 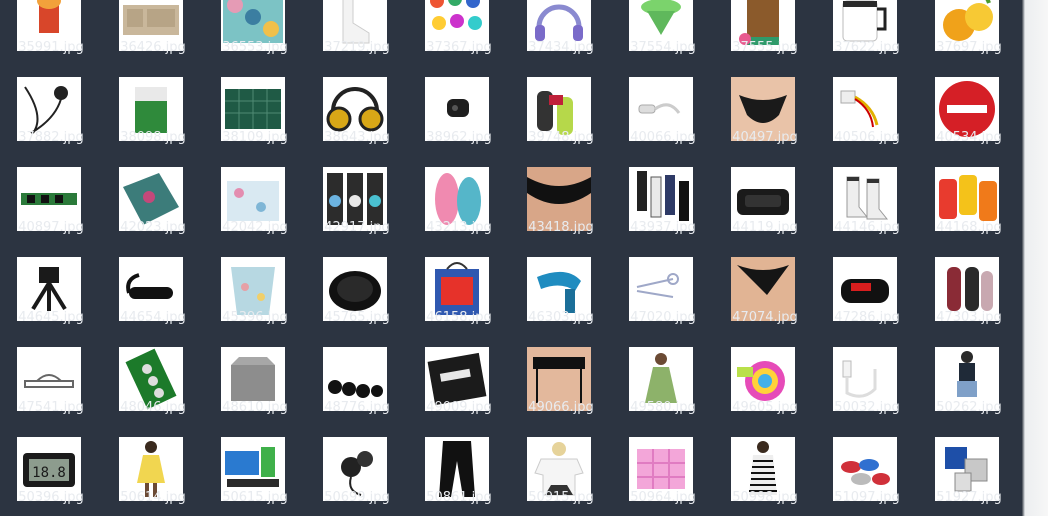 I want to click on file-name: 37622.jpg, so click(x=867, y=47).